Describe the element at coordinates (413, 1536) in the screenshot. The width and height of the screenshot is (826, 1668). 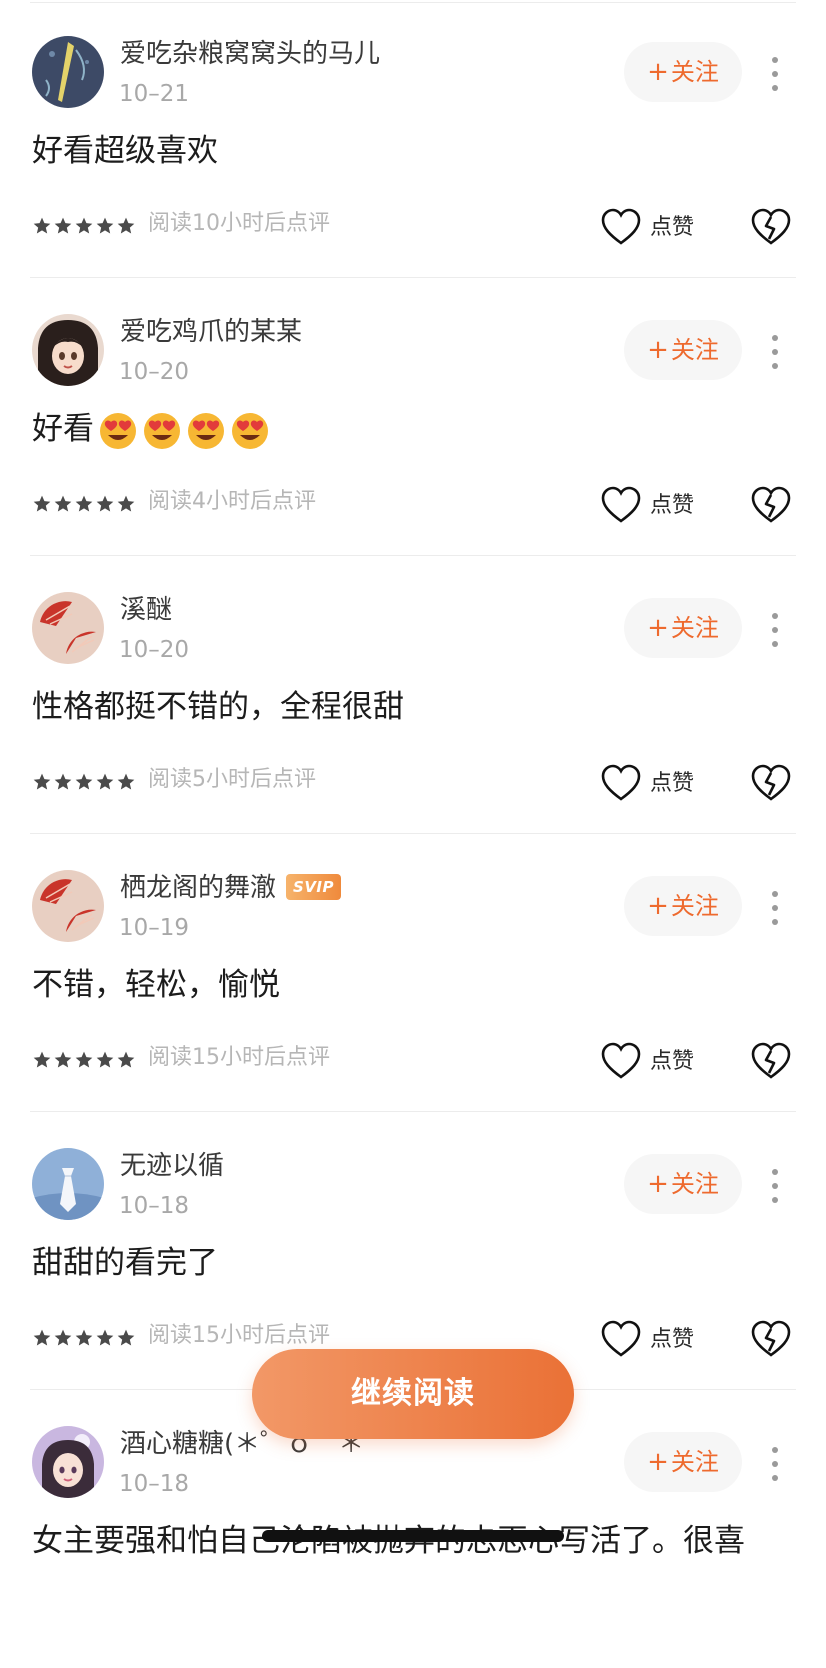
I see `redaction-strike` at that location.